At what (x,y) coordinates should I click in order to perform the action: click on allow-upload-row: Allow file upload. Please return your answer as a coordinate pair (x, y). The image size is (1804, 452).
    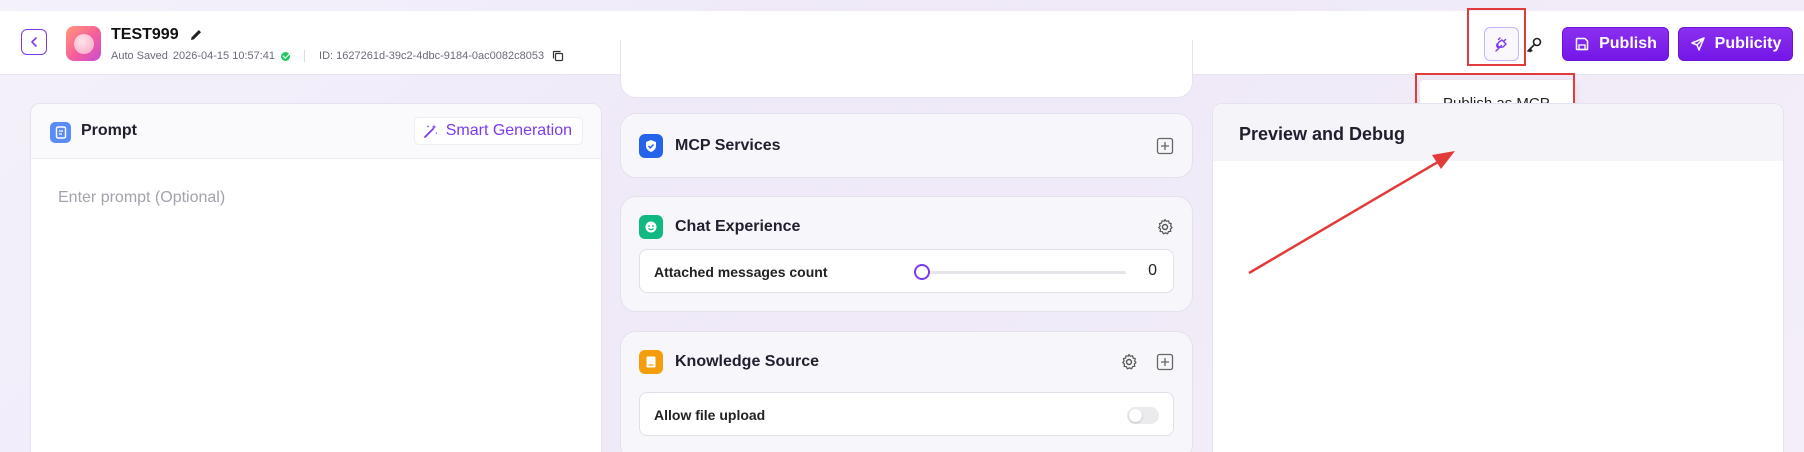
    Looking at the image, I should click on (906, 414).